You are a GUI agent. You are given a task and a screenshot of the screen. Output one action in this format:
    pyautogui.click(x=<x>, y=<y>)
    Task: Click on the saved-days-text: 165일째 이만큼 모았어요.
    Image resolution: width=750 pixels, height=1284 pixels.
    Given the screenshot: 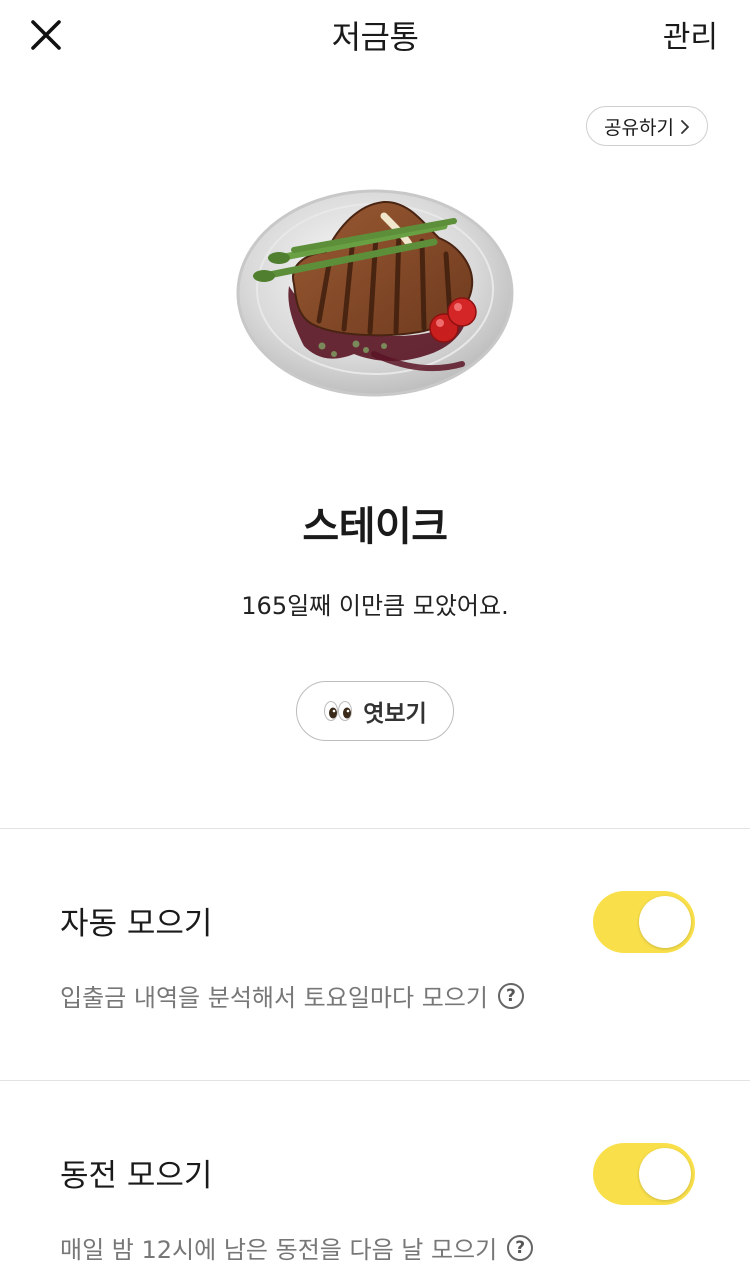 What is the action you would take?
    pyautogui.click(x=375, y=606)
    